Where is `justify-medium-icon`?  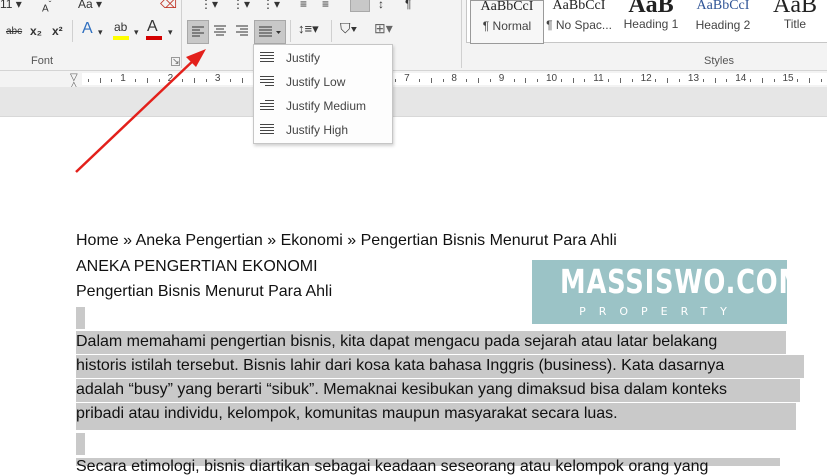 justify-medium-icon is located at coordinates (267, 106).